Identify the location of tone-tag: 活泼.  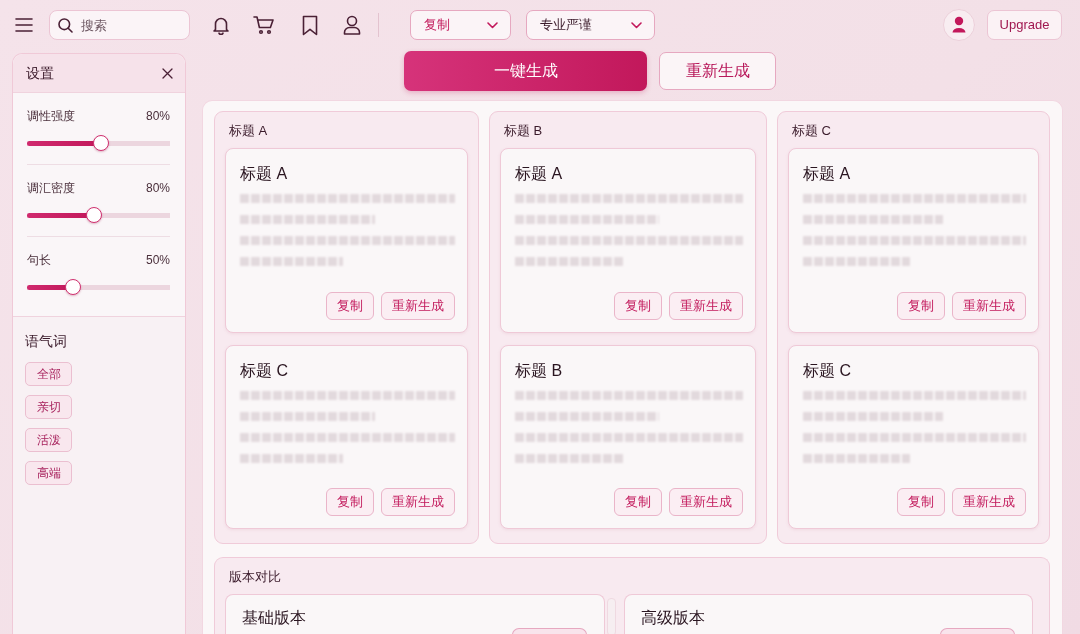
(48, 440).